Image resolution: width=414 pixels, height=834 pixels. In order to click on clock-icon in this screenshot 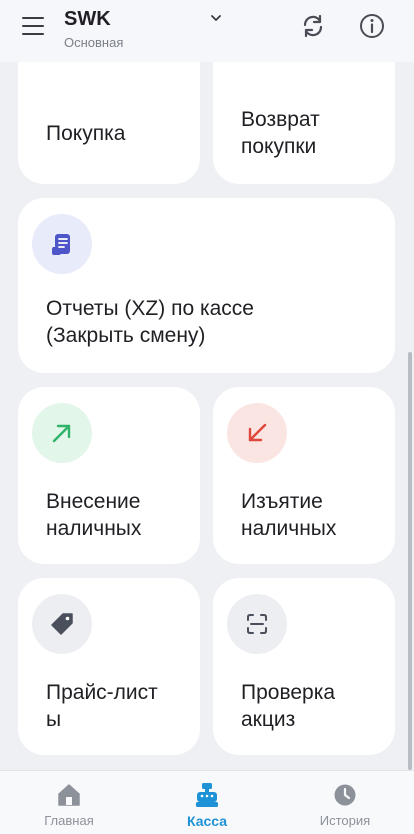, I will do `click(345, 795)`.